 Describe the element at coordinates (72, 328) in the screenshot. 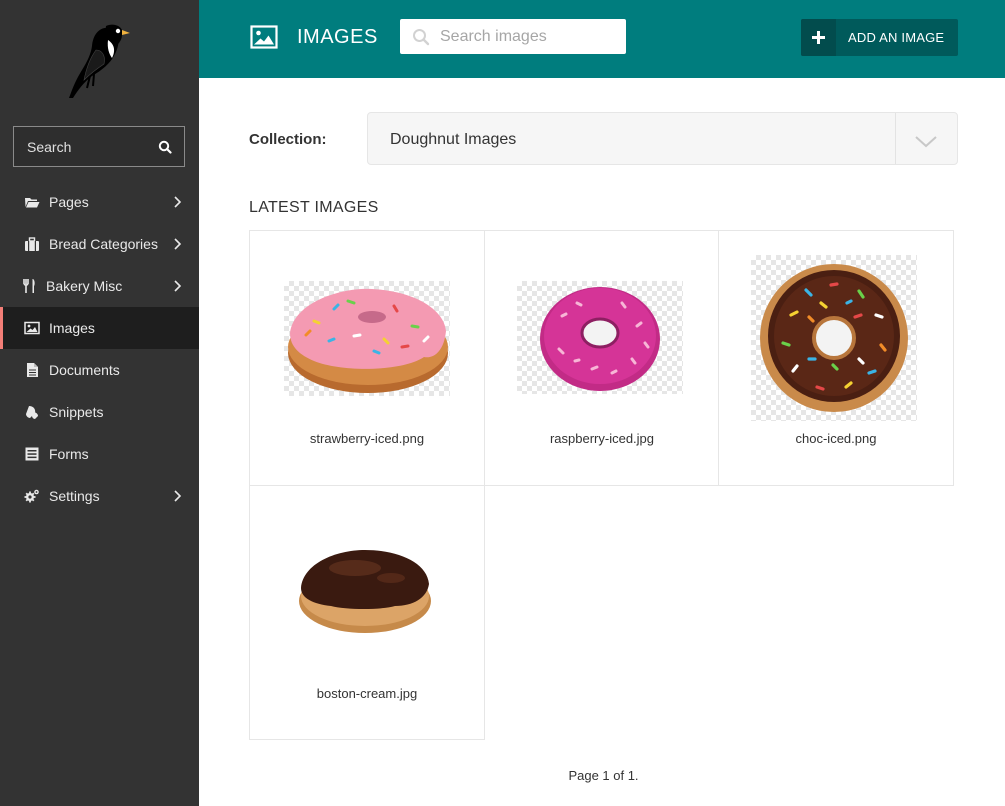

I see `sidebar-item-label: Images` at that location.